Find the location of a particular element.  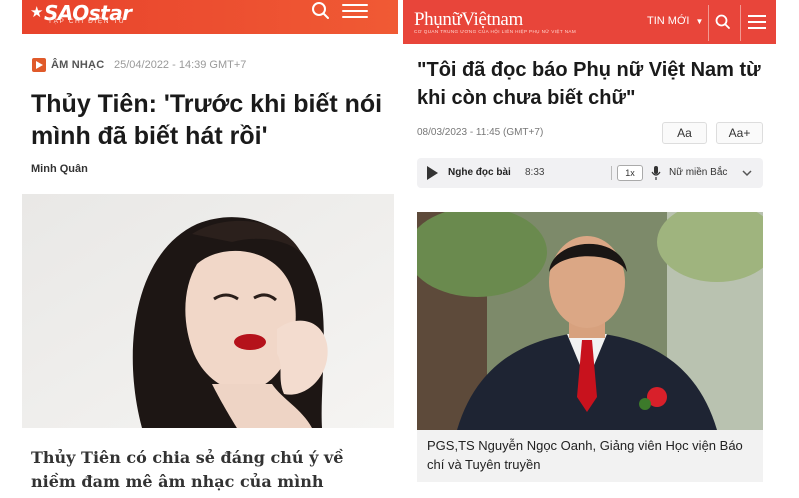

tin-moi-label: TIN MỚI is located at coordinates (668, 21).